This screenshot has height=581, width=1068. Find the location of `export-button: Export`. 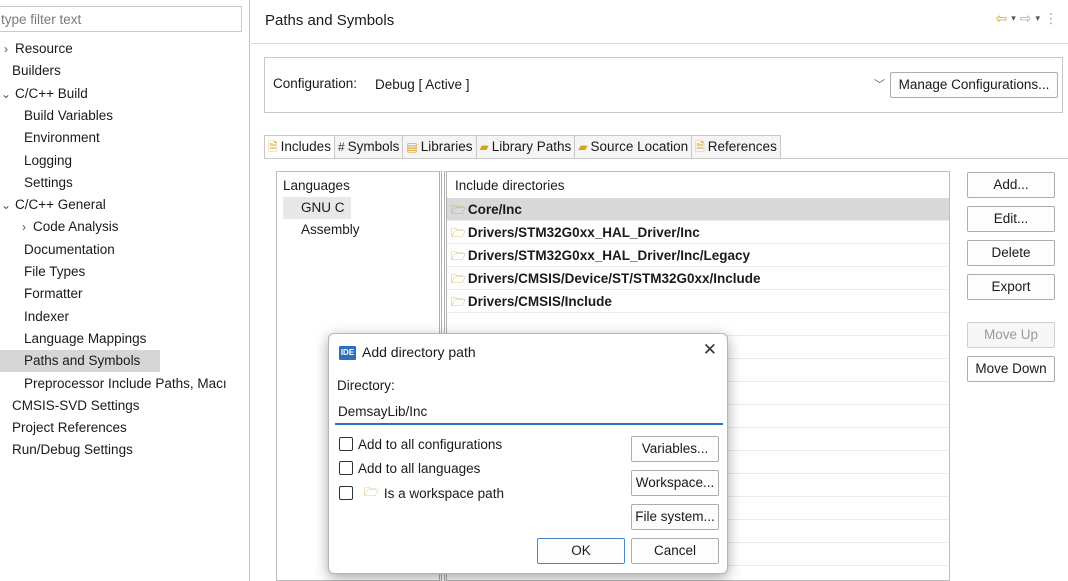

export-button: Export is located at coordinates (1011, 287).